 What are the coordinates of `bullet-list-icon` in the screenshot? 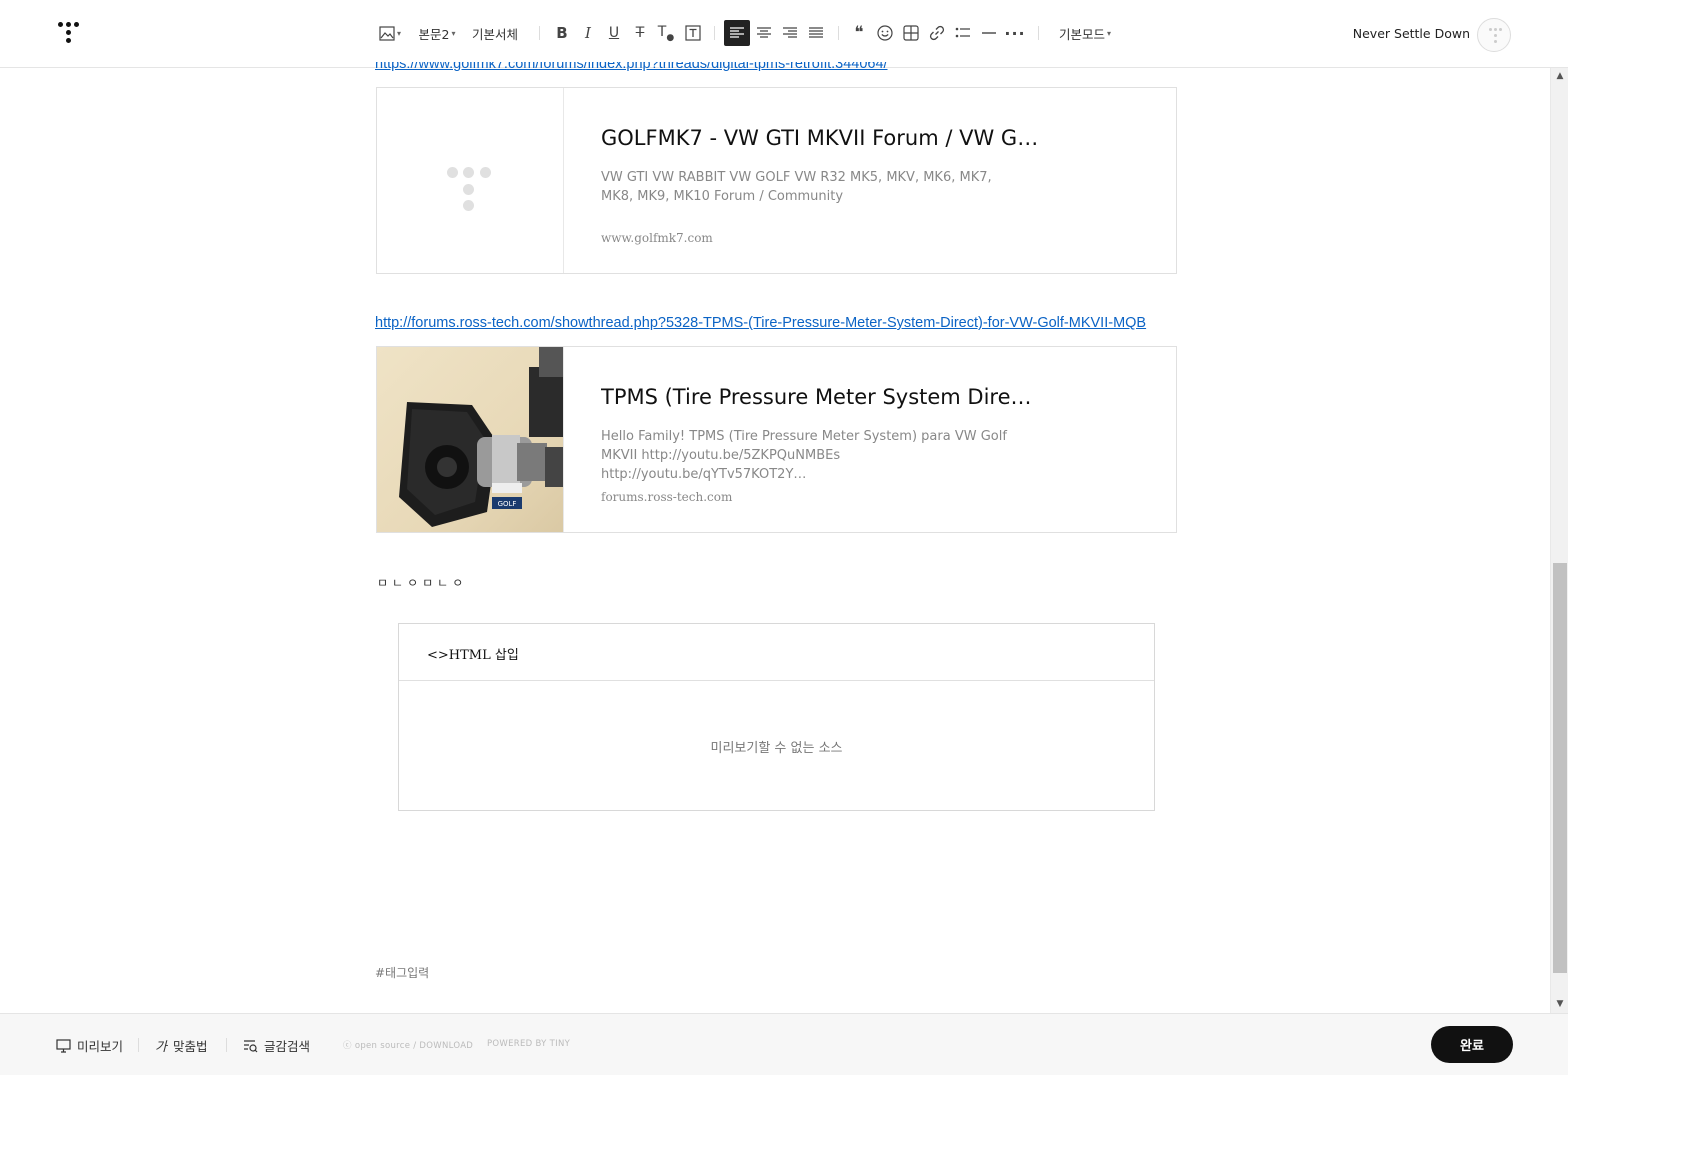 It's located at (962, 32).